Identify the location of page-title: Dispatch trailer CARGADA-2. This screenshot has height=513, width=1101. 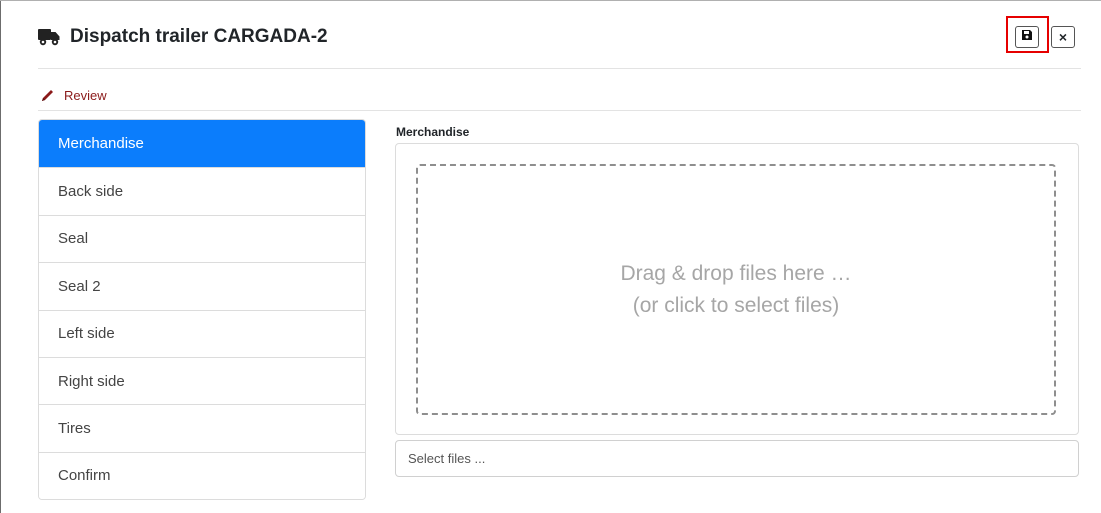
(199, 36).